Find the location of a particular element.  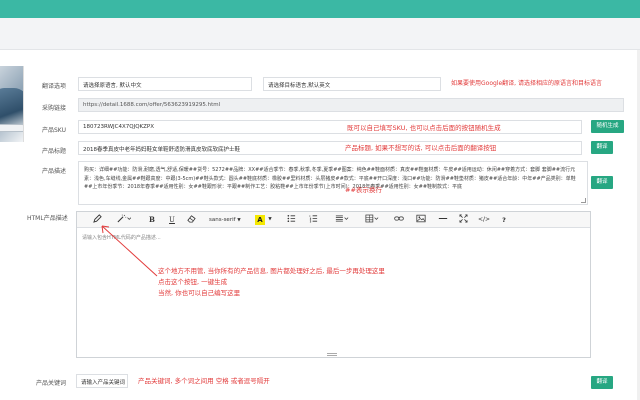

product-image is located at coordinates (12, 104).